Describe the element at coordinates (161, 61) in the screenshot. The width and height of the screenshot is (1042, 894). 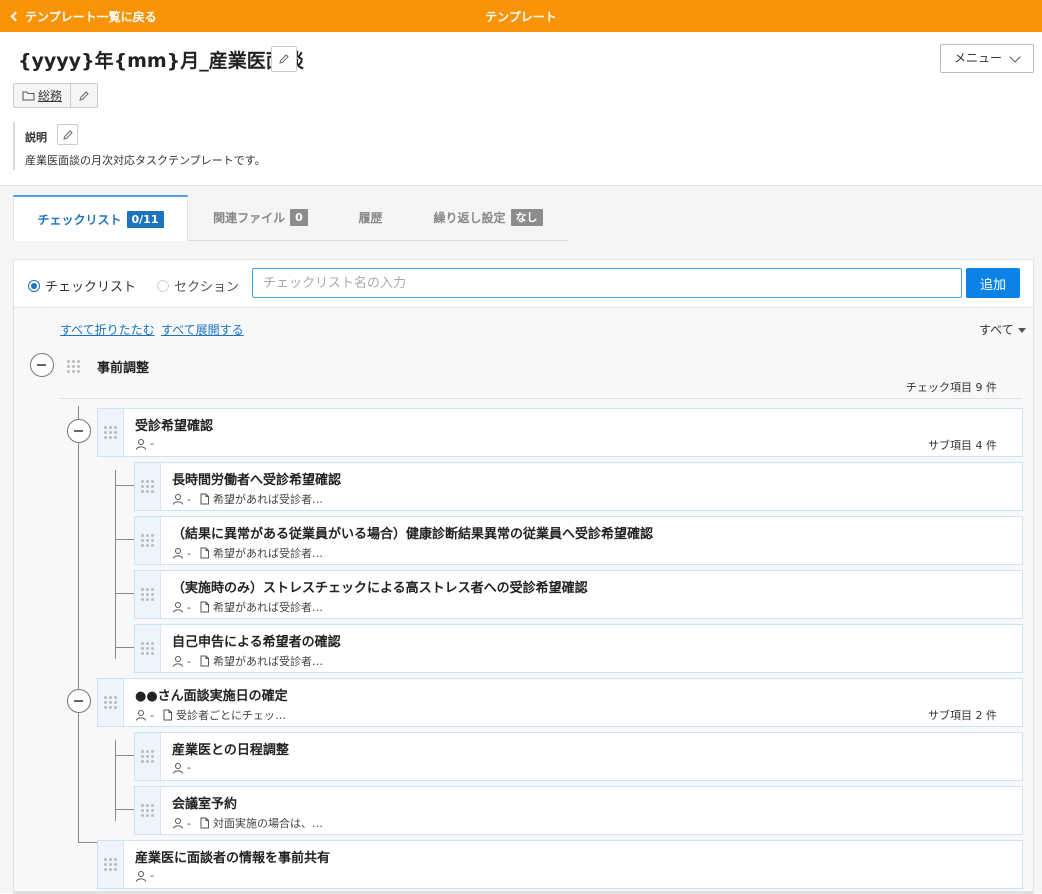
I see `page-title: {yyyy}年{mm}月_産業医面談` at that location.